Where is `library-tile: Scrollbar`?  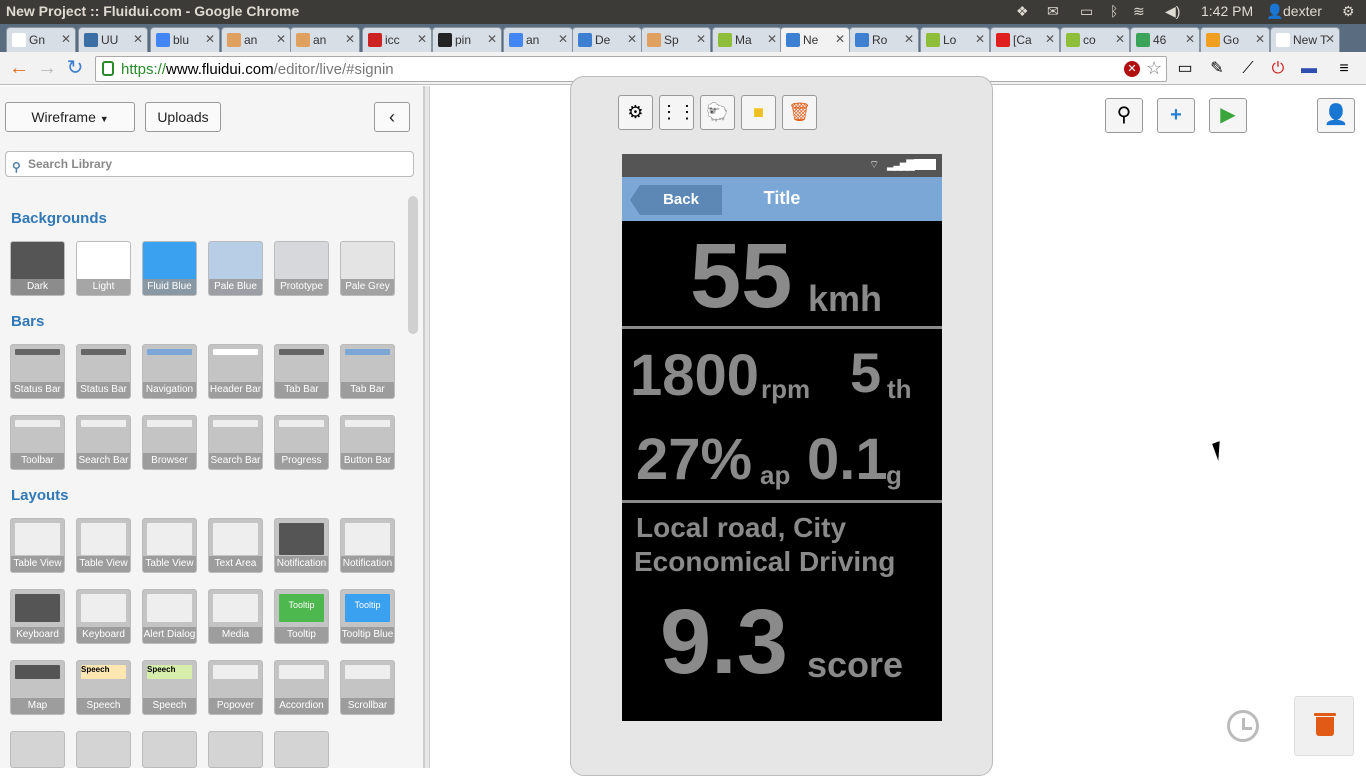 library-tile: Scrollbar is located at coordinates (367, 687).